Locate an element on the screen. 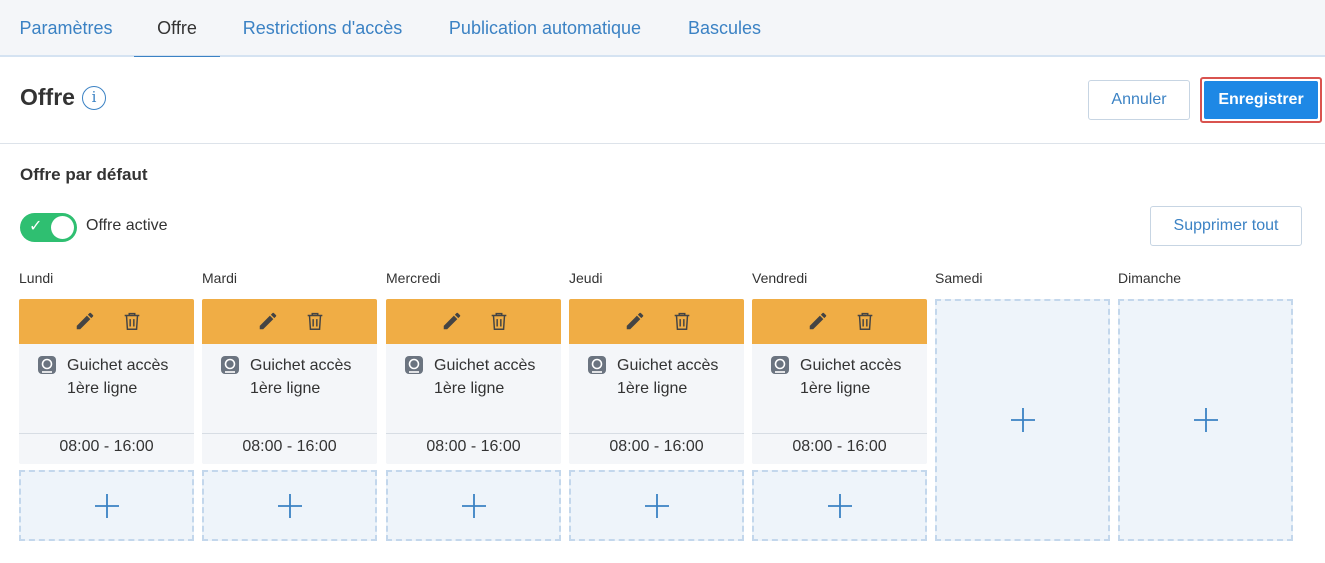  toggle-knob is located at coordinates (62, 227).